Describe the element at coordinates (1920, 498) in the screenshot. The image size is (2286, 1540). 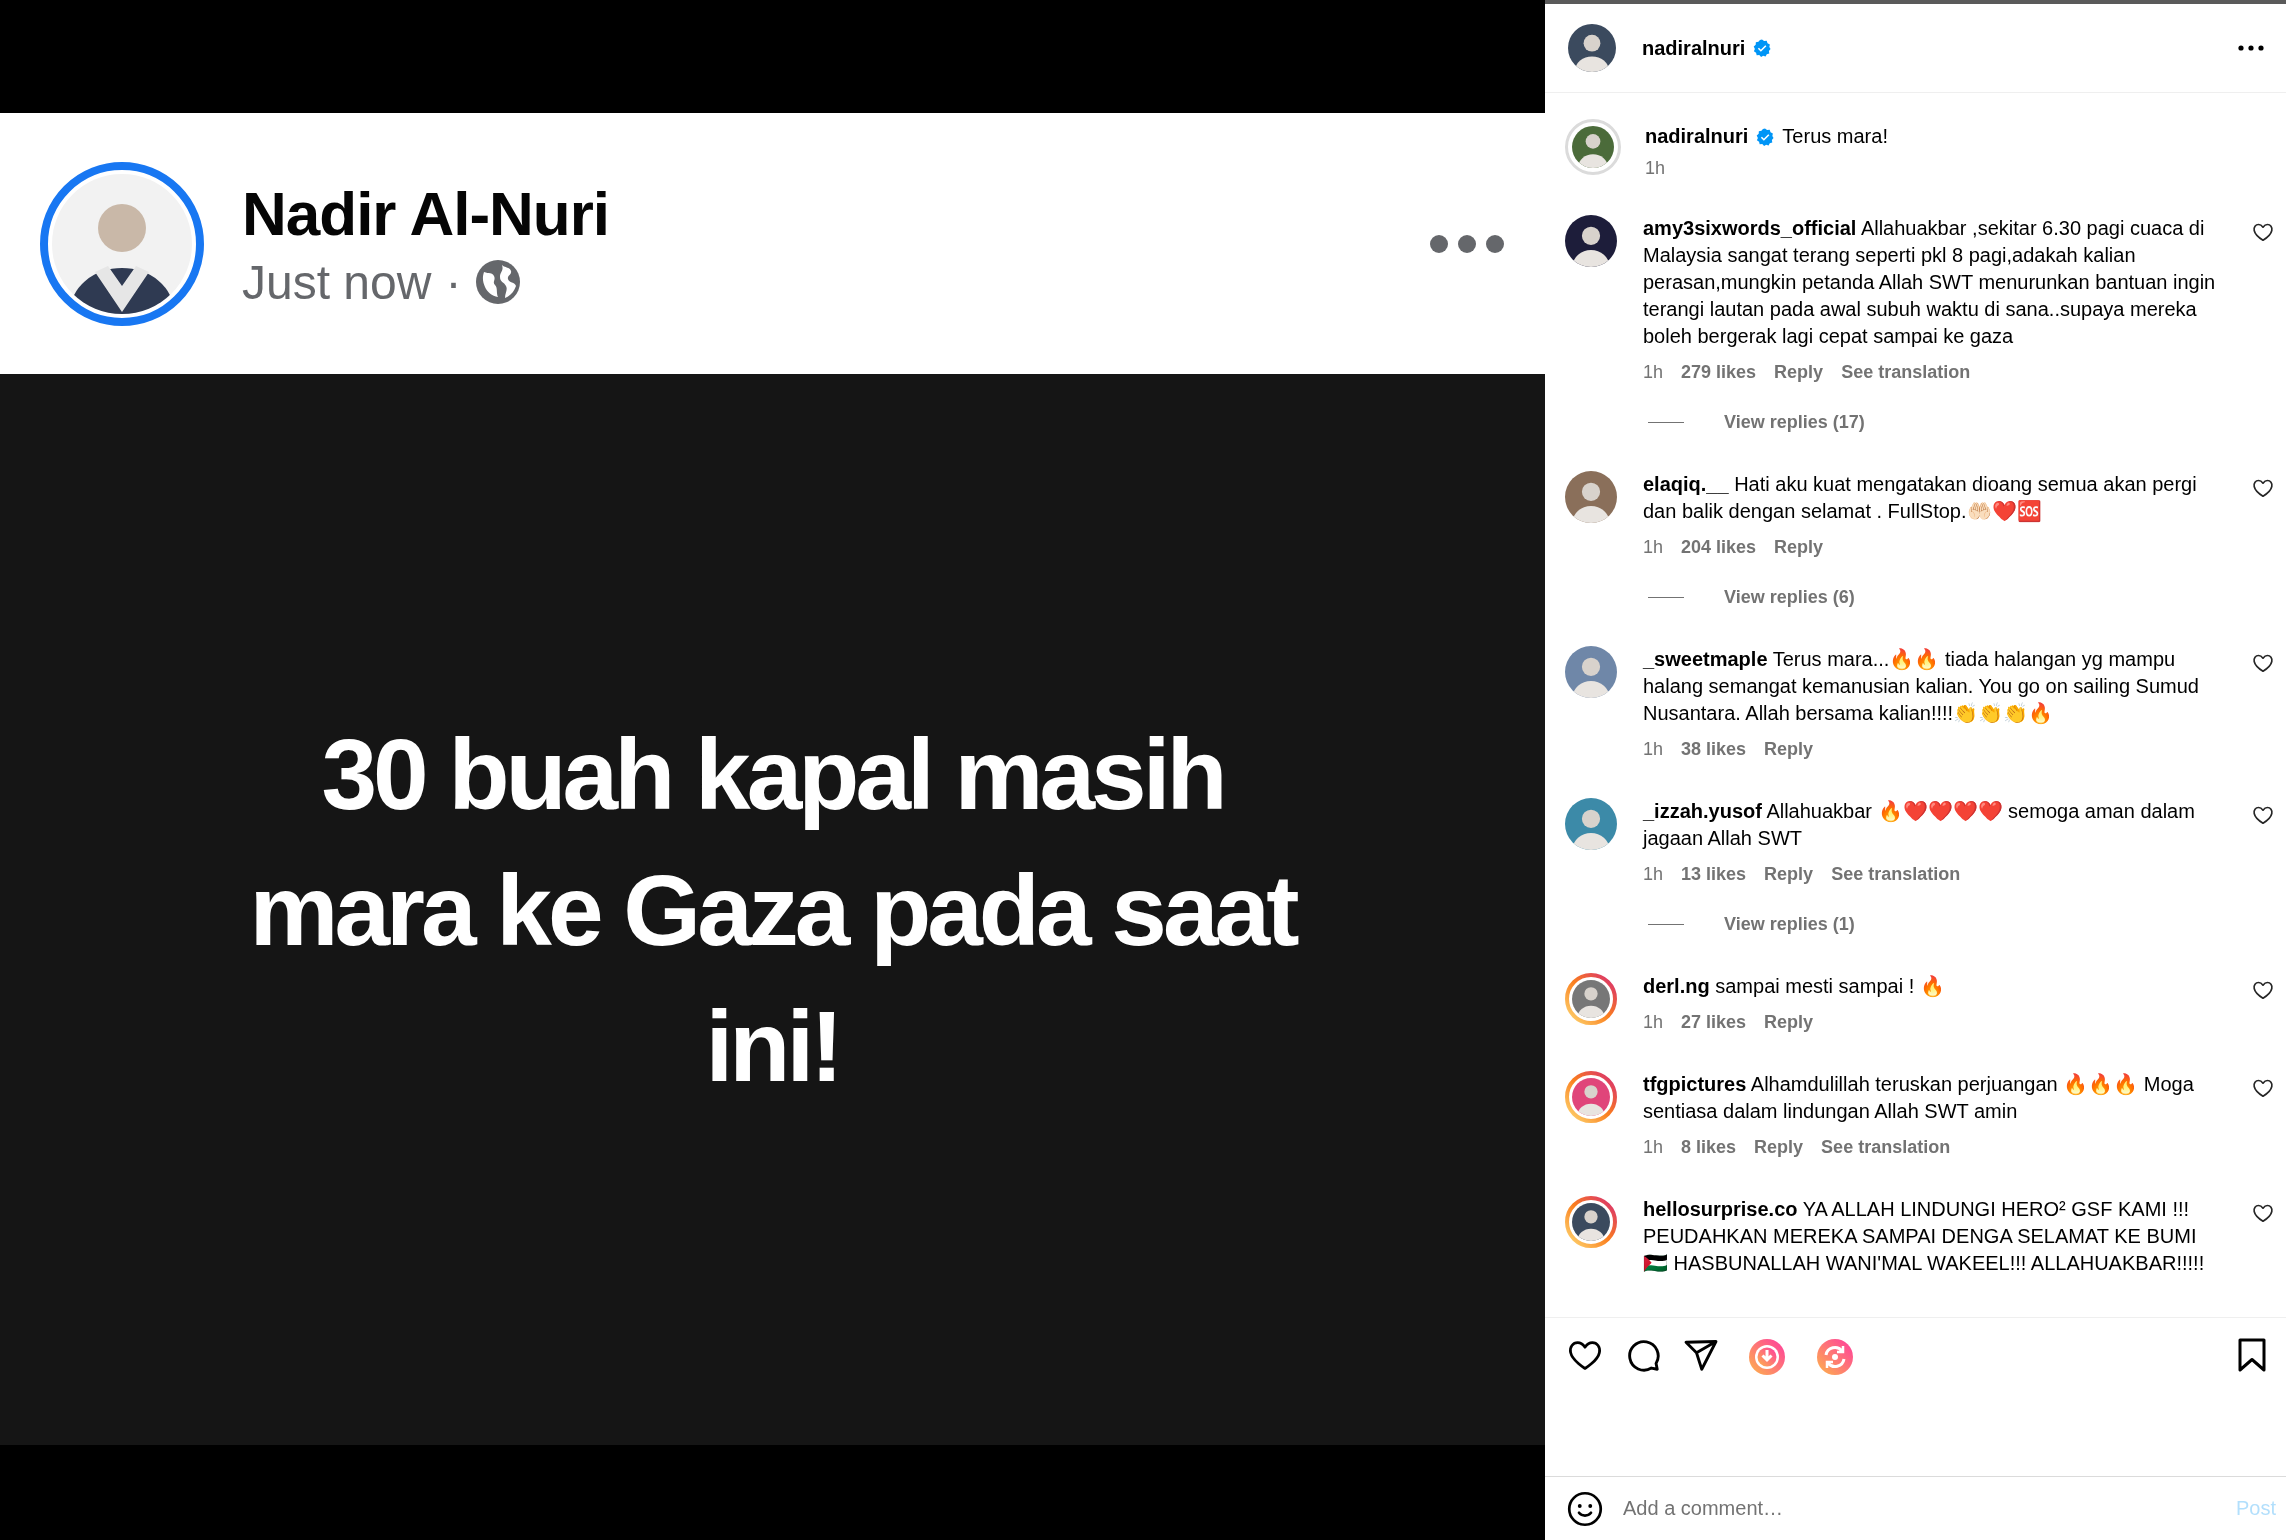
I see `comment-text: elaqiq.__ Hati aku kuat mengatakan dioang semua akan pergi dan balik dengan selamat . FullStop.🤲🏻❤🆘` at that location.